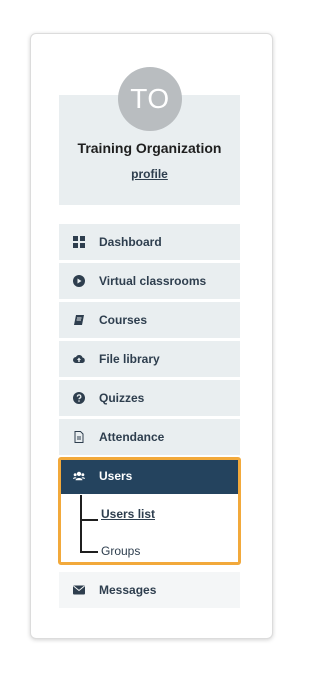 This screenshot has width=320, height=673. Describe the element at coordinates (79, 398) in the screenshot. I see `question-circle-icon` at that location.